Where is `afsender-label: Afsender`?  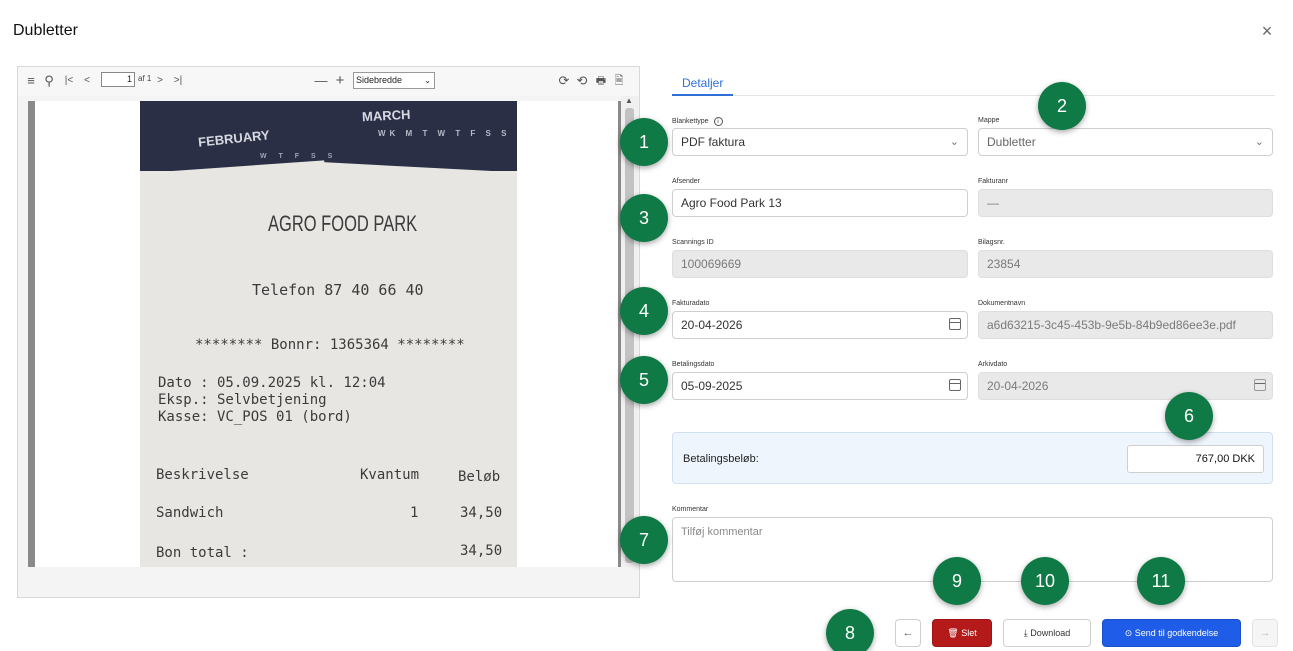 afsender-label: Afsender is located at coordinates (686, 181).